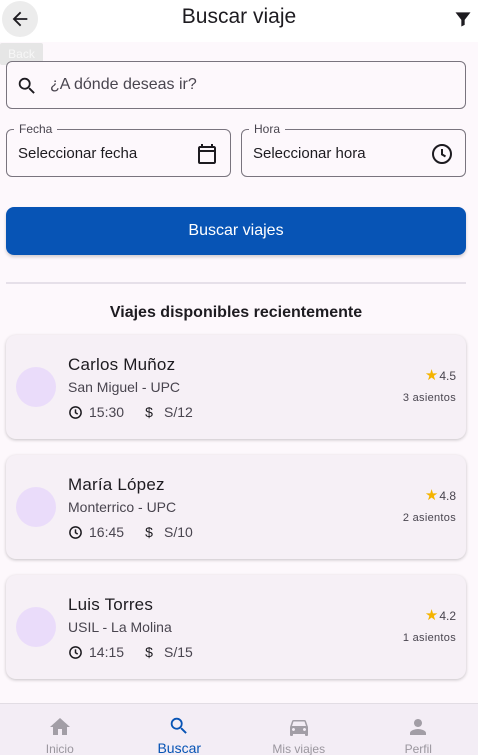  What do you see at coordinates (418, 727) in the screenshot?
I see `person-icon` at bounding box center [418, 727].